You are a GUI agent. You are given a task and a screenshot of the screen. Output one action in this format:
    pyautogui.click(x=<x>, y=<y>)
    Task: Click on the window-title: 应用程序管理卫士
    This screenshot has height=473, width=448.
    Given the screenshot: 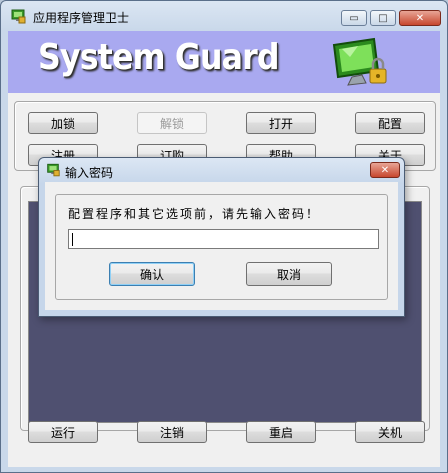 What is the action you would take?
    pyautogui.click(x=81, y=18)
    